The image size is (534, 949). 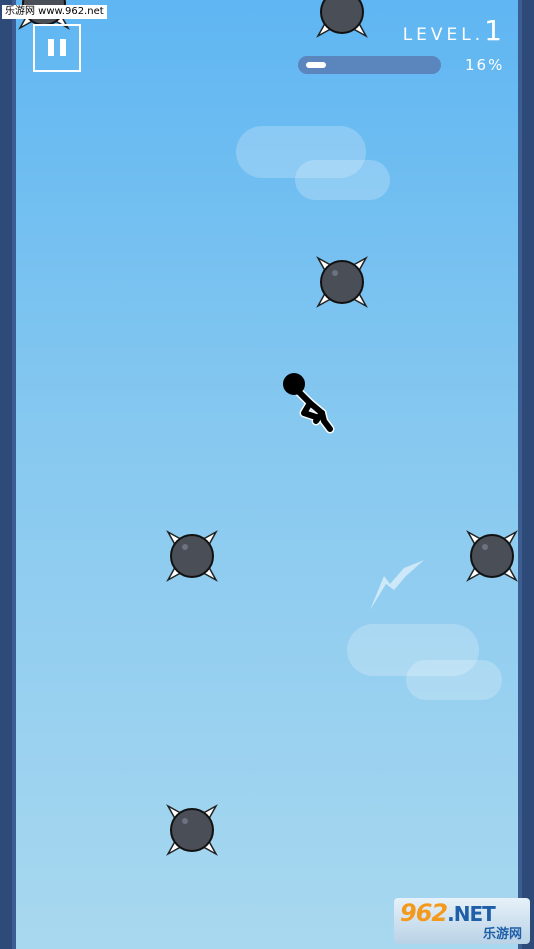 What do you see at coordinates (526, 474) in the screenshot?
I see `right-wall` at bounding box center [526, 474].